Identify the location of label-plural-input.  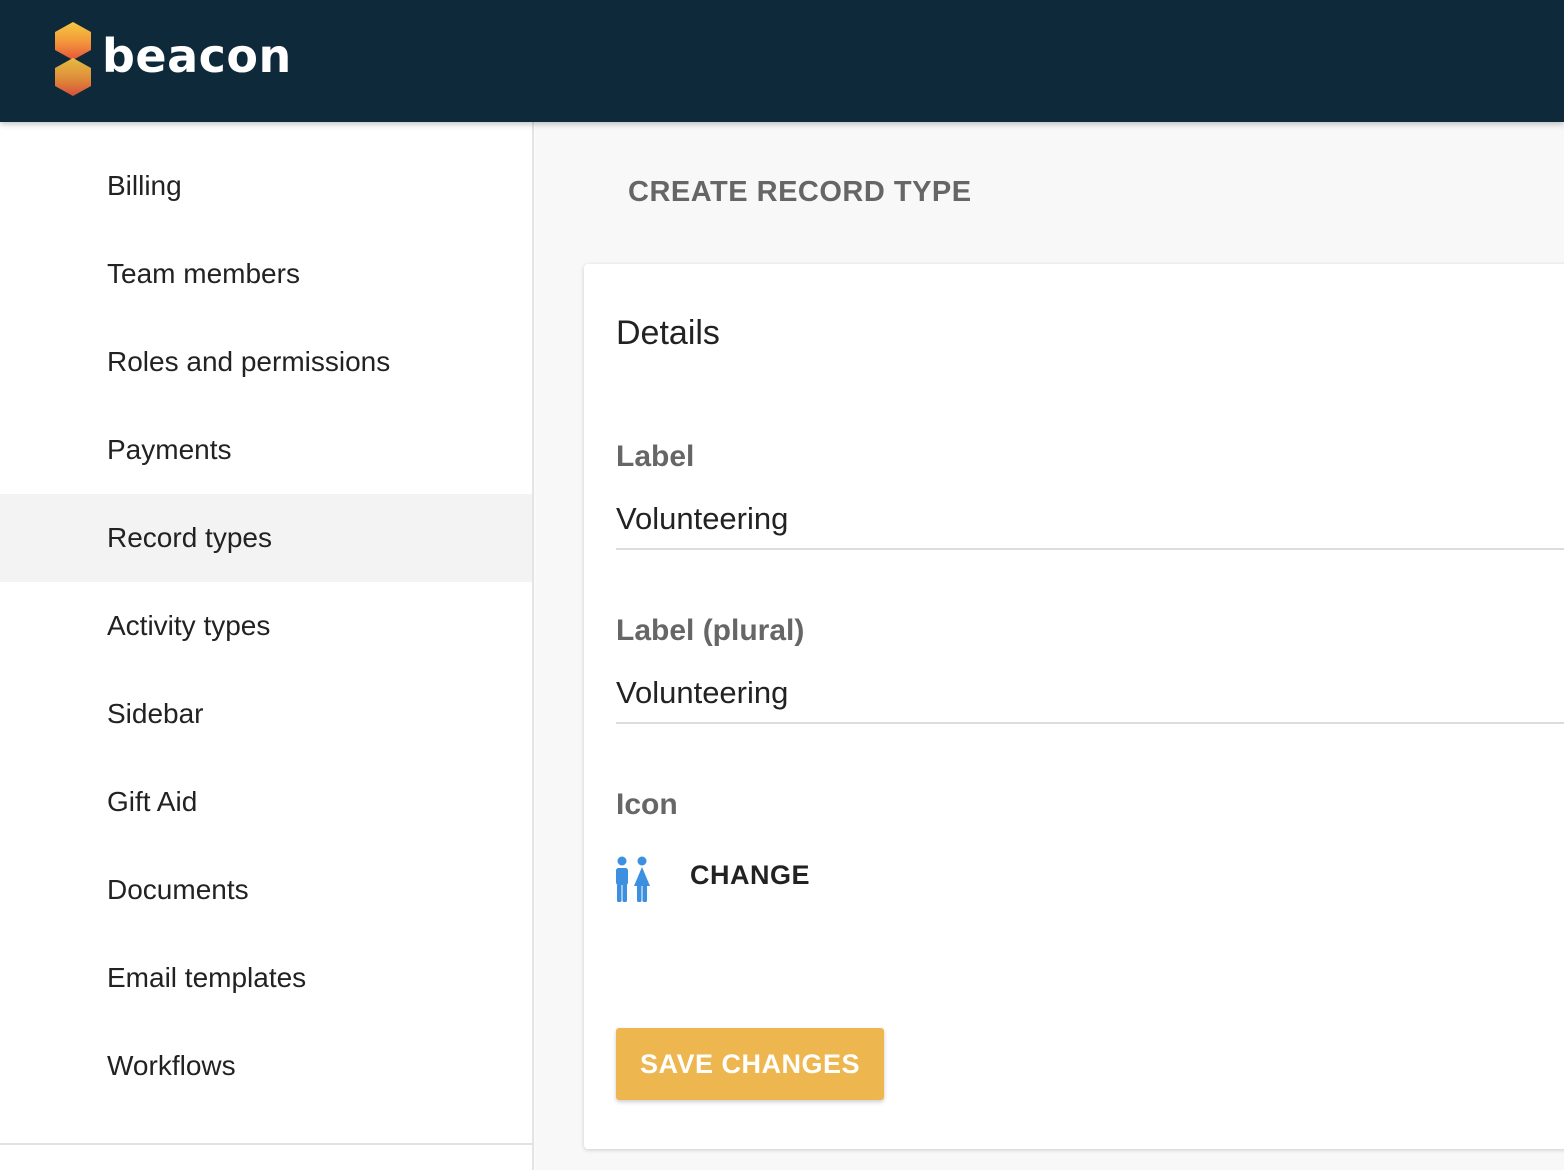
(1090, 694).